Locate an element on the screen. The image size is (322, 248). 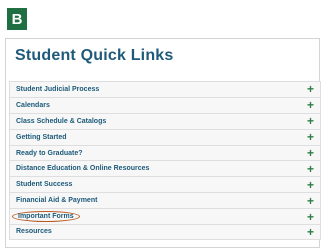
accordion-item-class-schedule-catalogs: Class Schedule & Catalogs + is located at coordinates (165, 120).